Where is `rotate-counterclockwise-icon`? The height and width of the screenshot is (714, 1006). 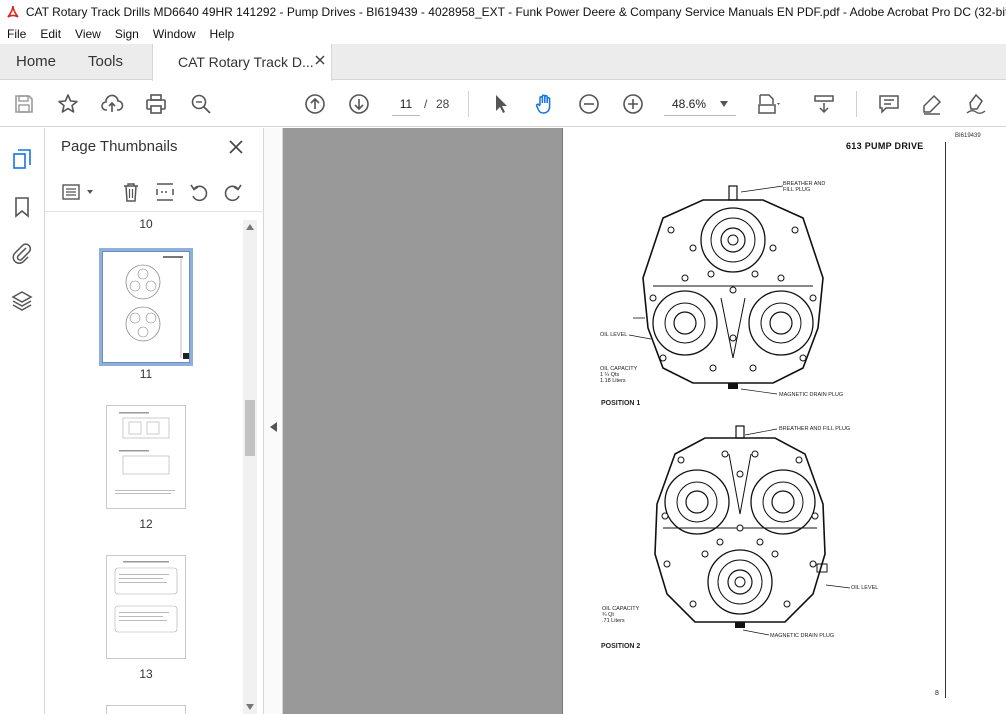
rotate-counterclockwise-icon is located at coordinates (199, 192).